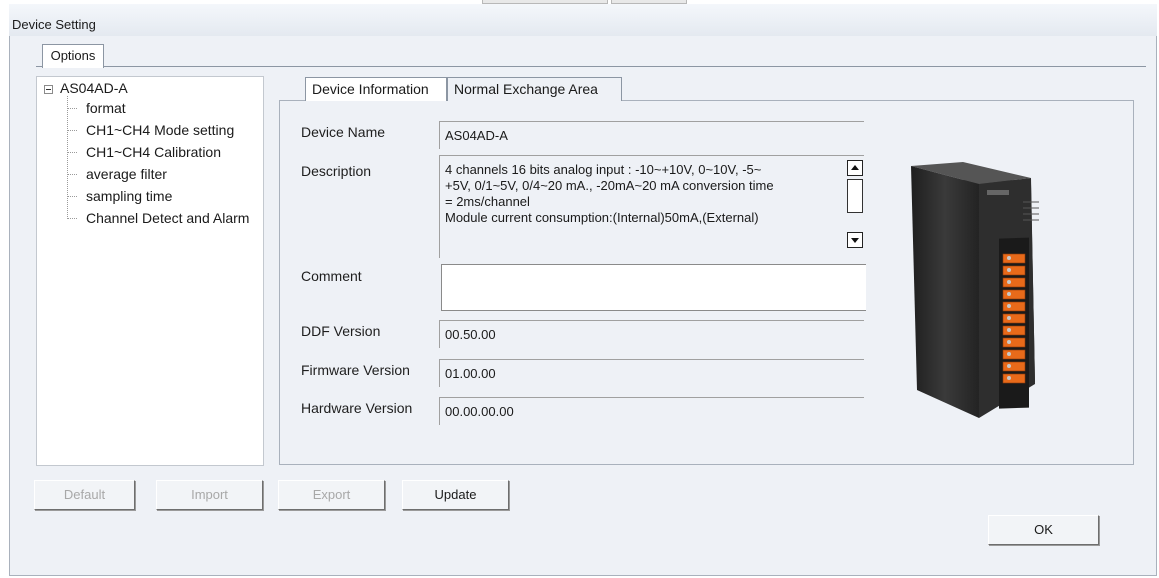 This screenshot has height=578, width=1159. Describe the element at coordinates (355, 370) in the screenshot. I see `firmware-version-label: Firmware Version` at that location.